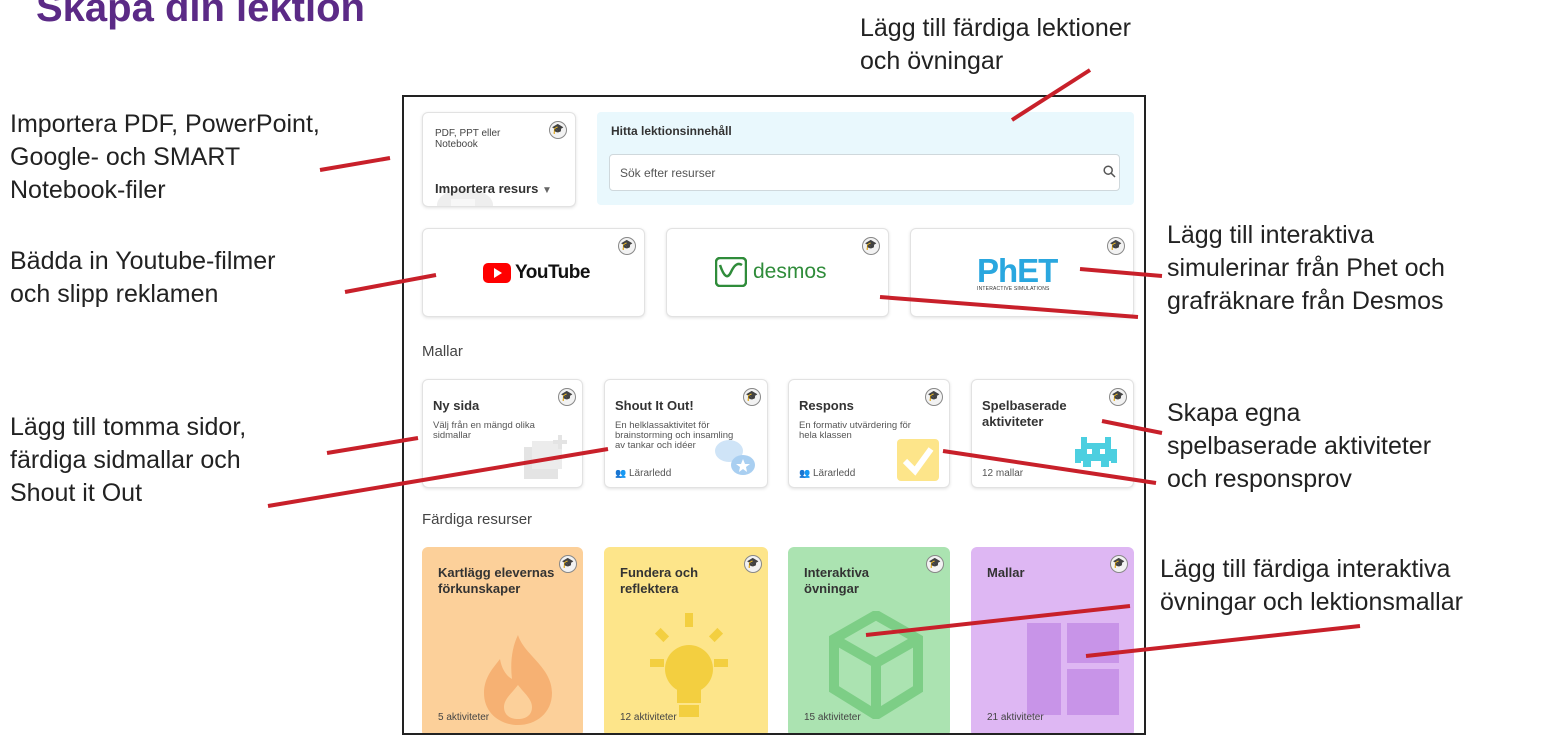  Describe the element at coordinates (659, 580) in the screenshot. I see `resource-title: Fundera och reflektera` at that location.